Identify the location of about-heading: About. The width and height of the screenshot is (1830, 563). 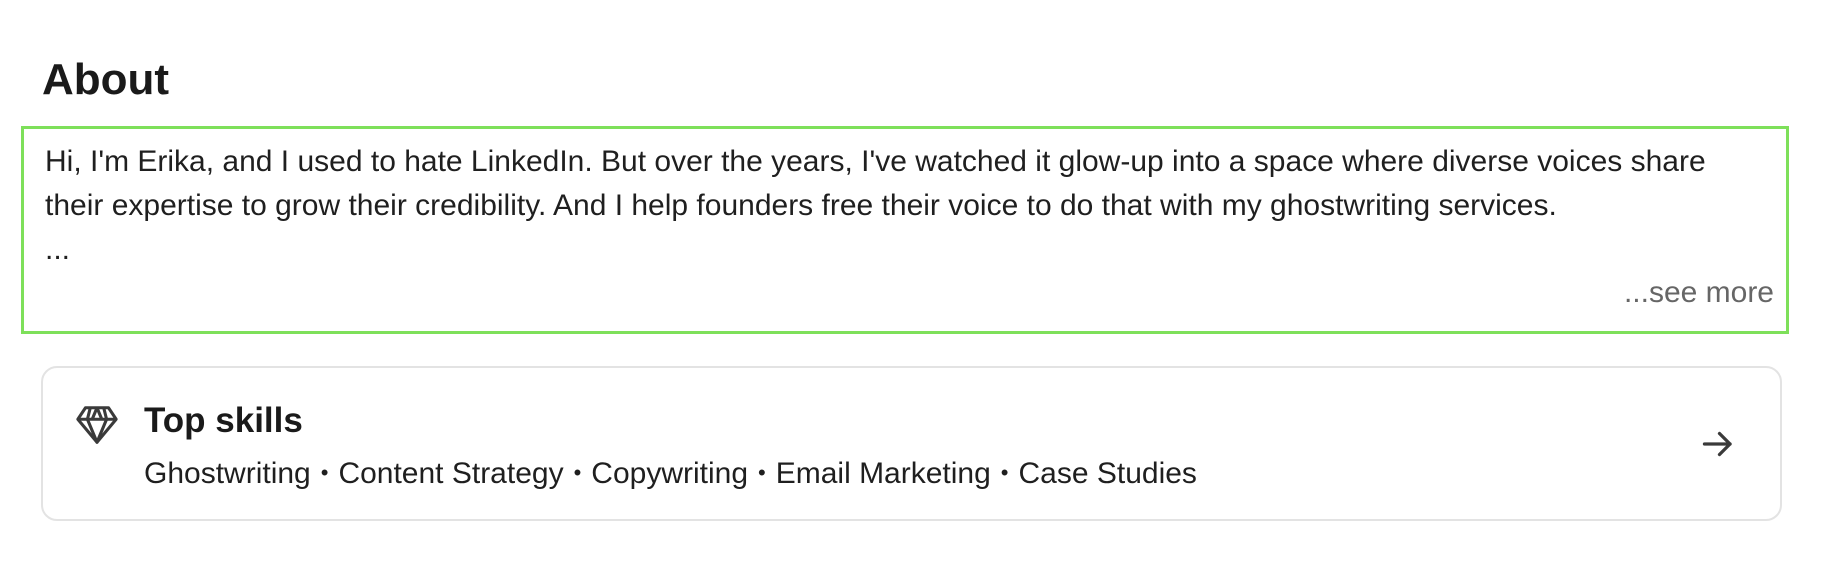
(106, 79).